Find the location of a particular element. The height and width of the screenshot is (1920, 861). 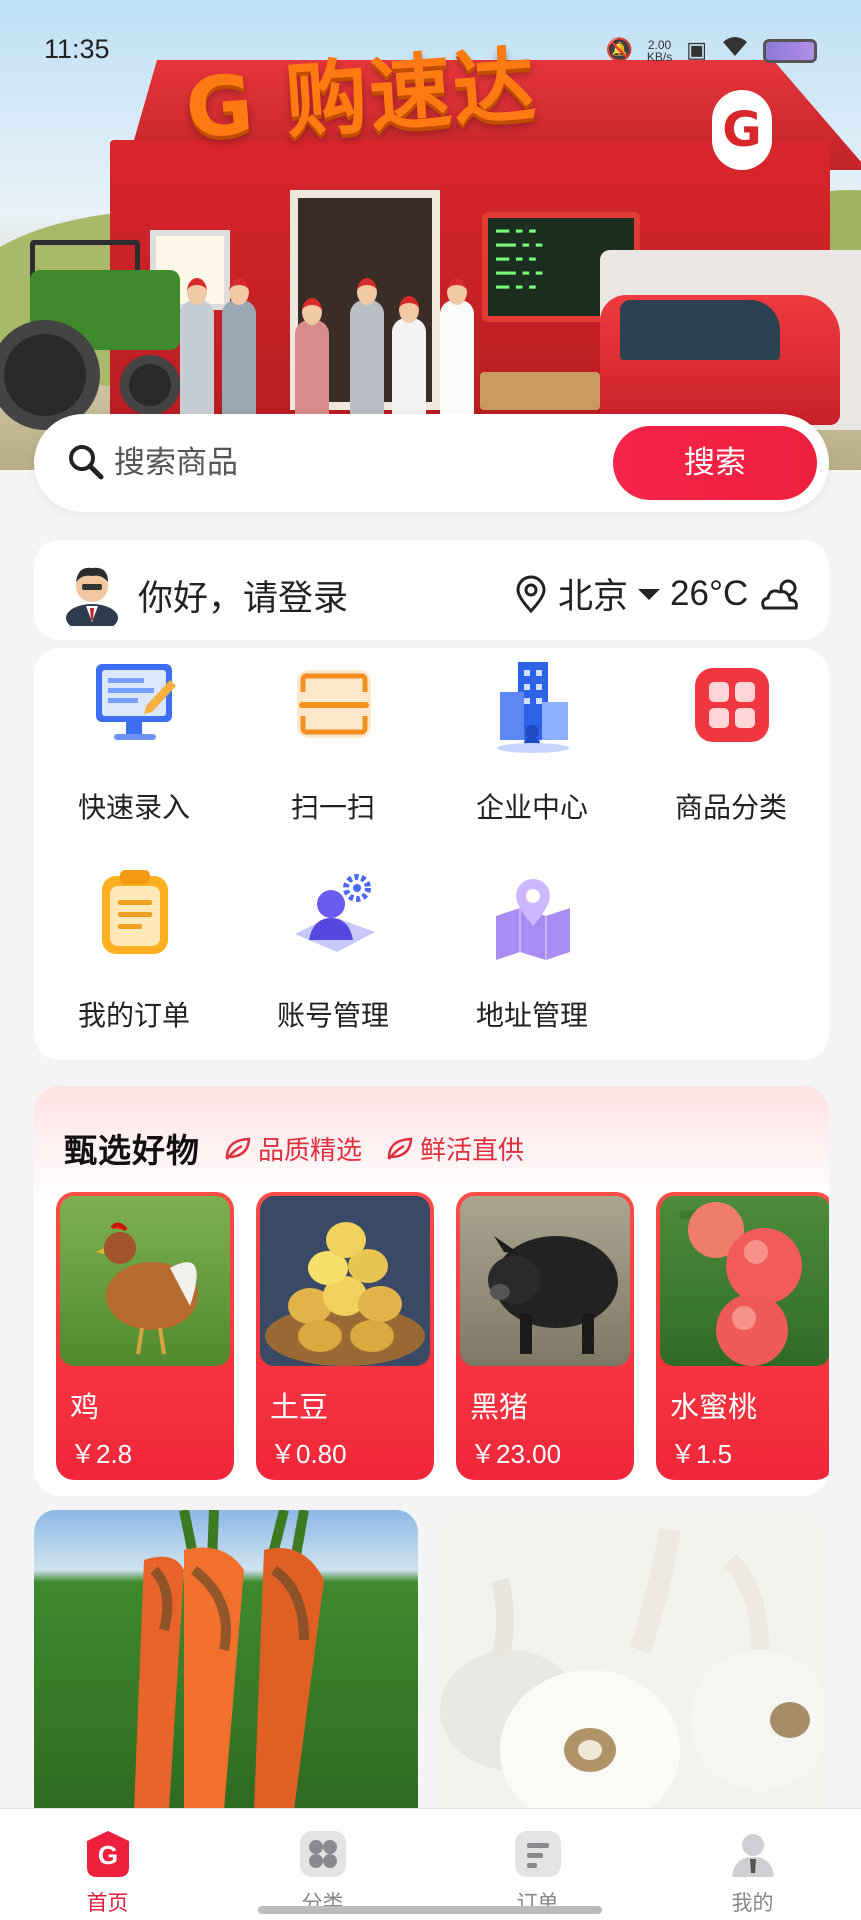

product-card: 鸡 ￥2.8 is located at coordinates (145, 1336).